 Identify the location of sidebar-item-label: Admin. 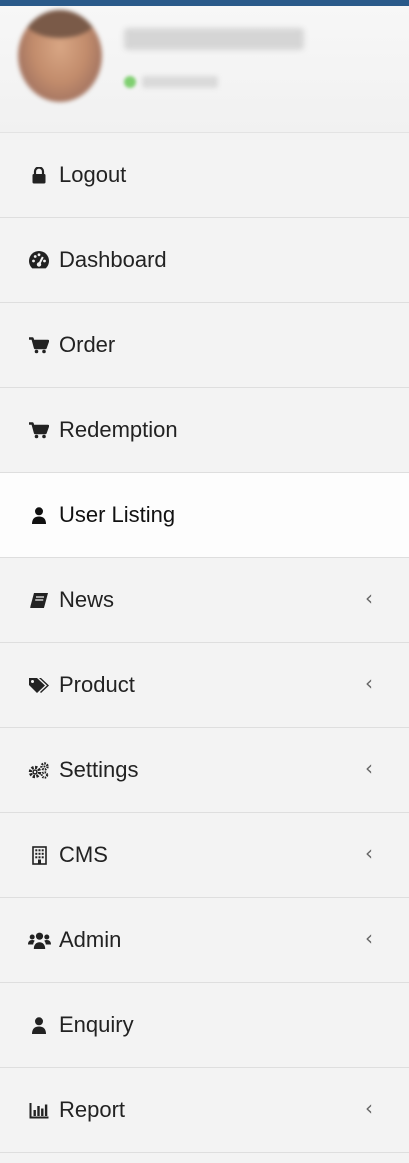
(90, 939).